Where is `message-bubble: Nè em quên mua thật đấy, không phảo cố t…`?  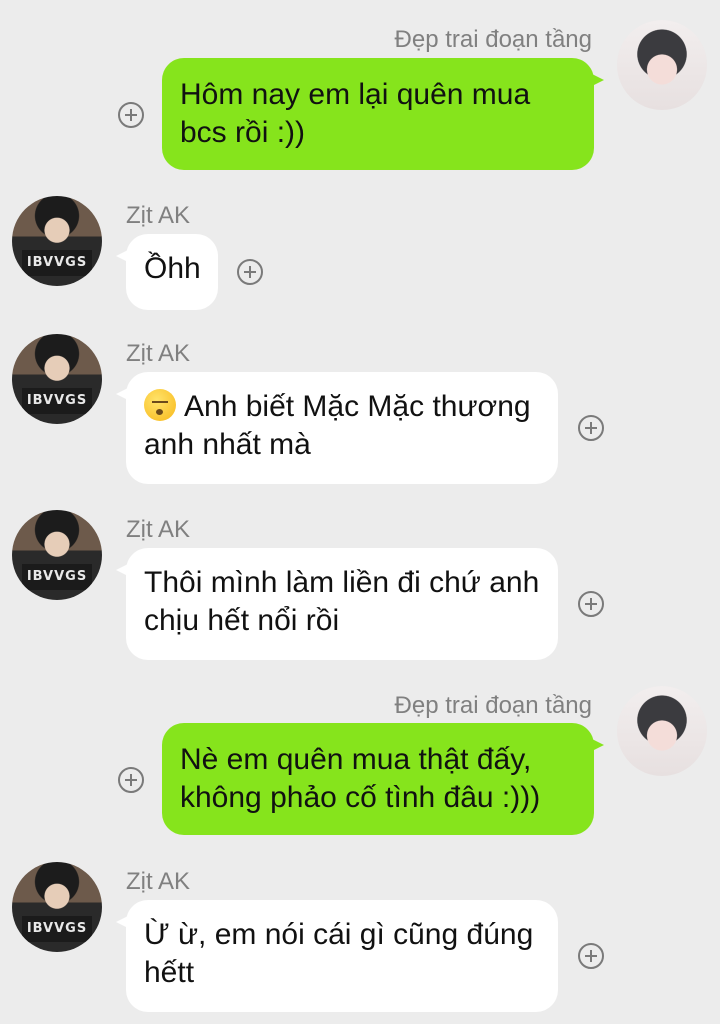
message-bubble: Nè em quên mua thật đấy, không phảo cố t… is located at coordinates (383, 779).